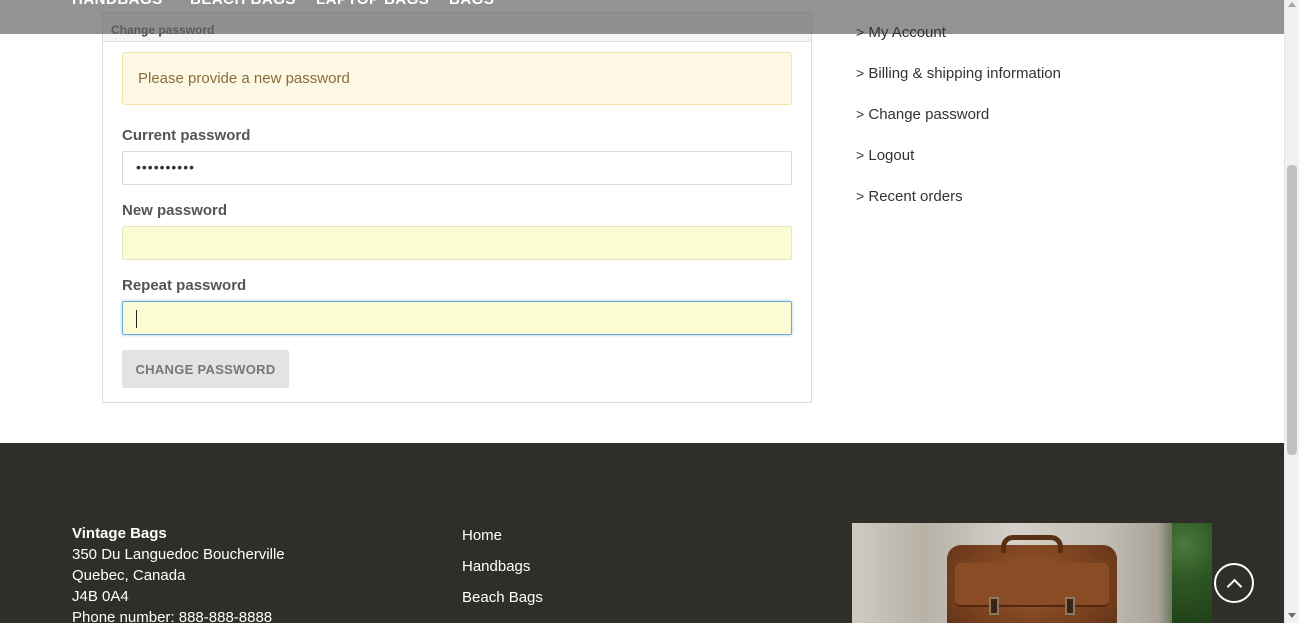 The height and width of the screenshot is (623, 1299). What do you see at coordinates (119, 533) in the screenshot?
I see `footer-brand: Vintage Bags` at bounding box center [119, 533].